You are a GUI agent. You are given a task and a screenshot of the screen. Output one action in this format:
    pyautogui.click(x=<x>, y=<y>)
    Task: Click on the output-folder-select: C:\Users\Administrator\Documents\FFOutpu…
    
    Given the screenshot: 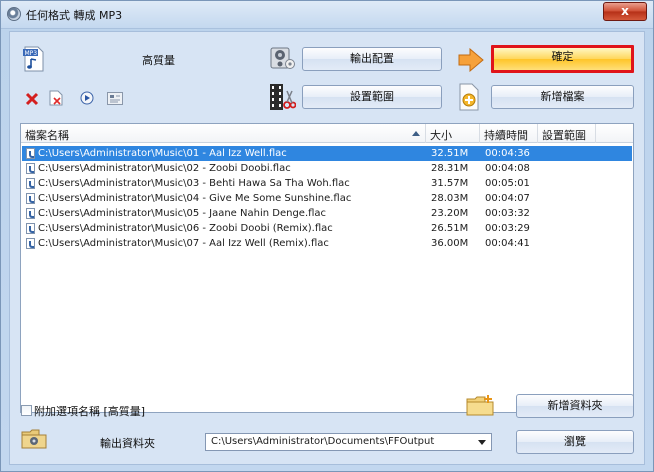 What is the action you would take?
    pyautogui.click(x=348, y=442)
    